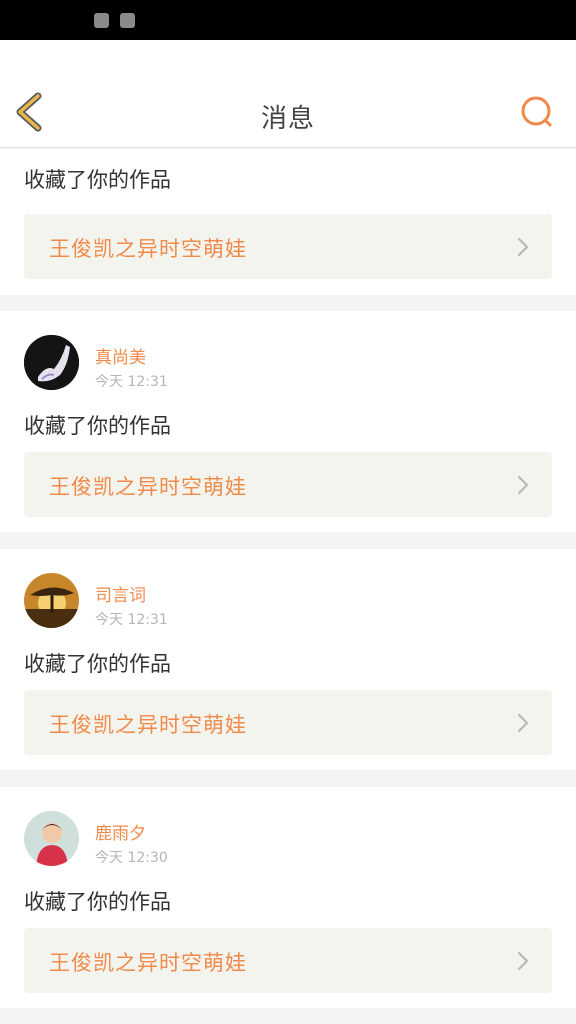  What do you see at coordinates (120, 831) in the screenshot?
I see `username: 鹿雨夕` at bounding box center [120, 831].